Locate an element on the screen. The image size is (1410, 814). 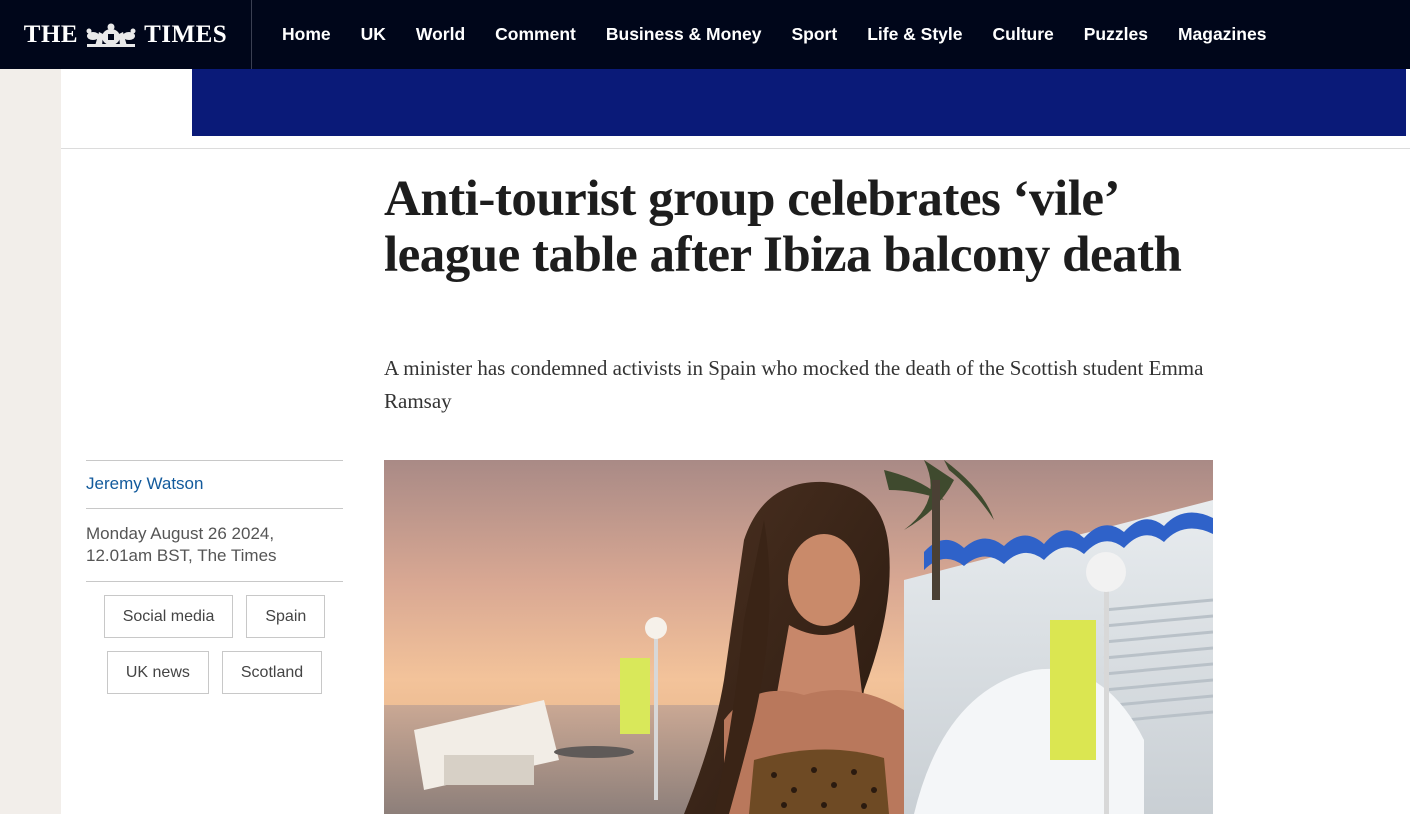
logo-text-the: THE is located at coordinates (51, 34).